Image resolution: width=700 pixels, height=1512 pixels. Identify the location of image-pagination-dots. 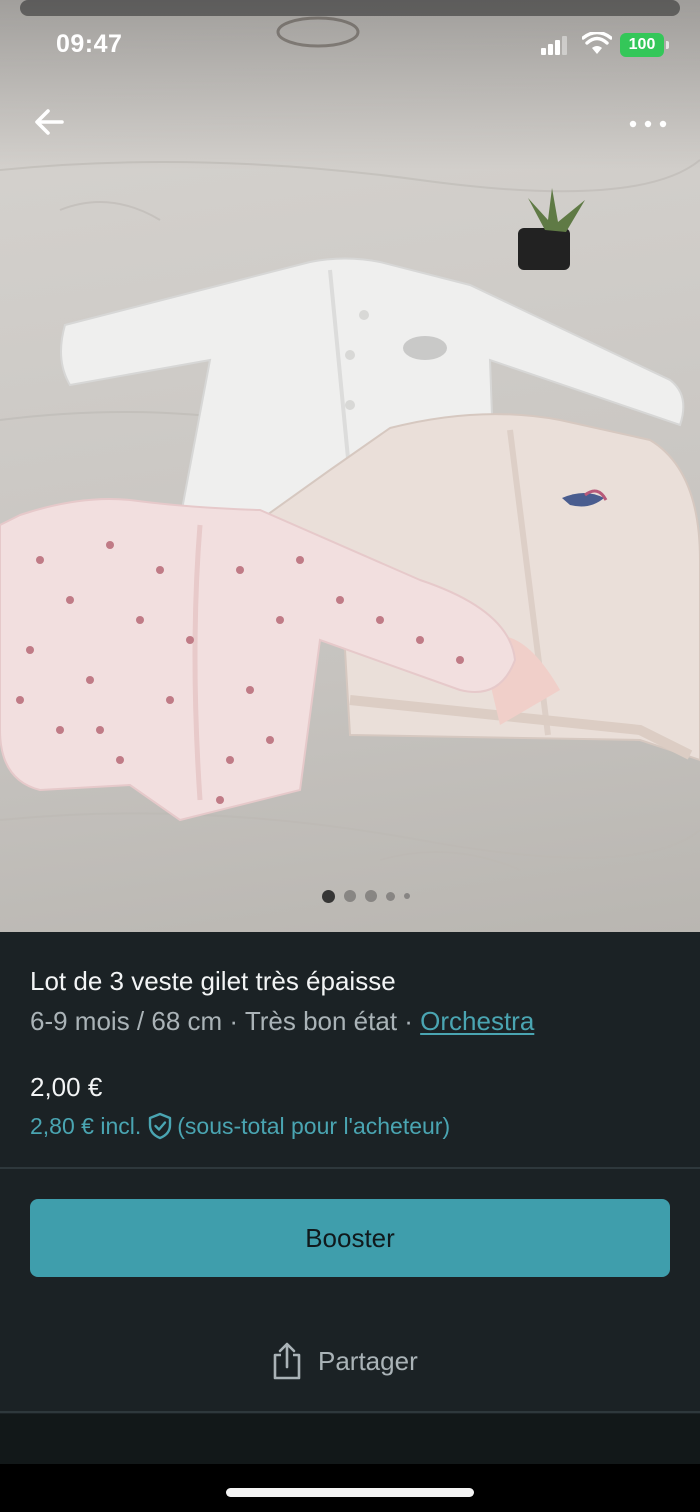
(350, 896).